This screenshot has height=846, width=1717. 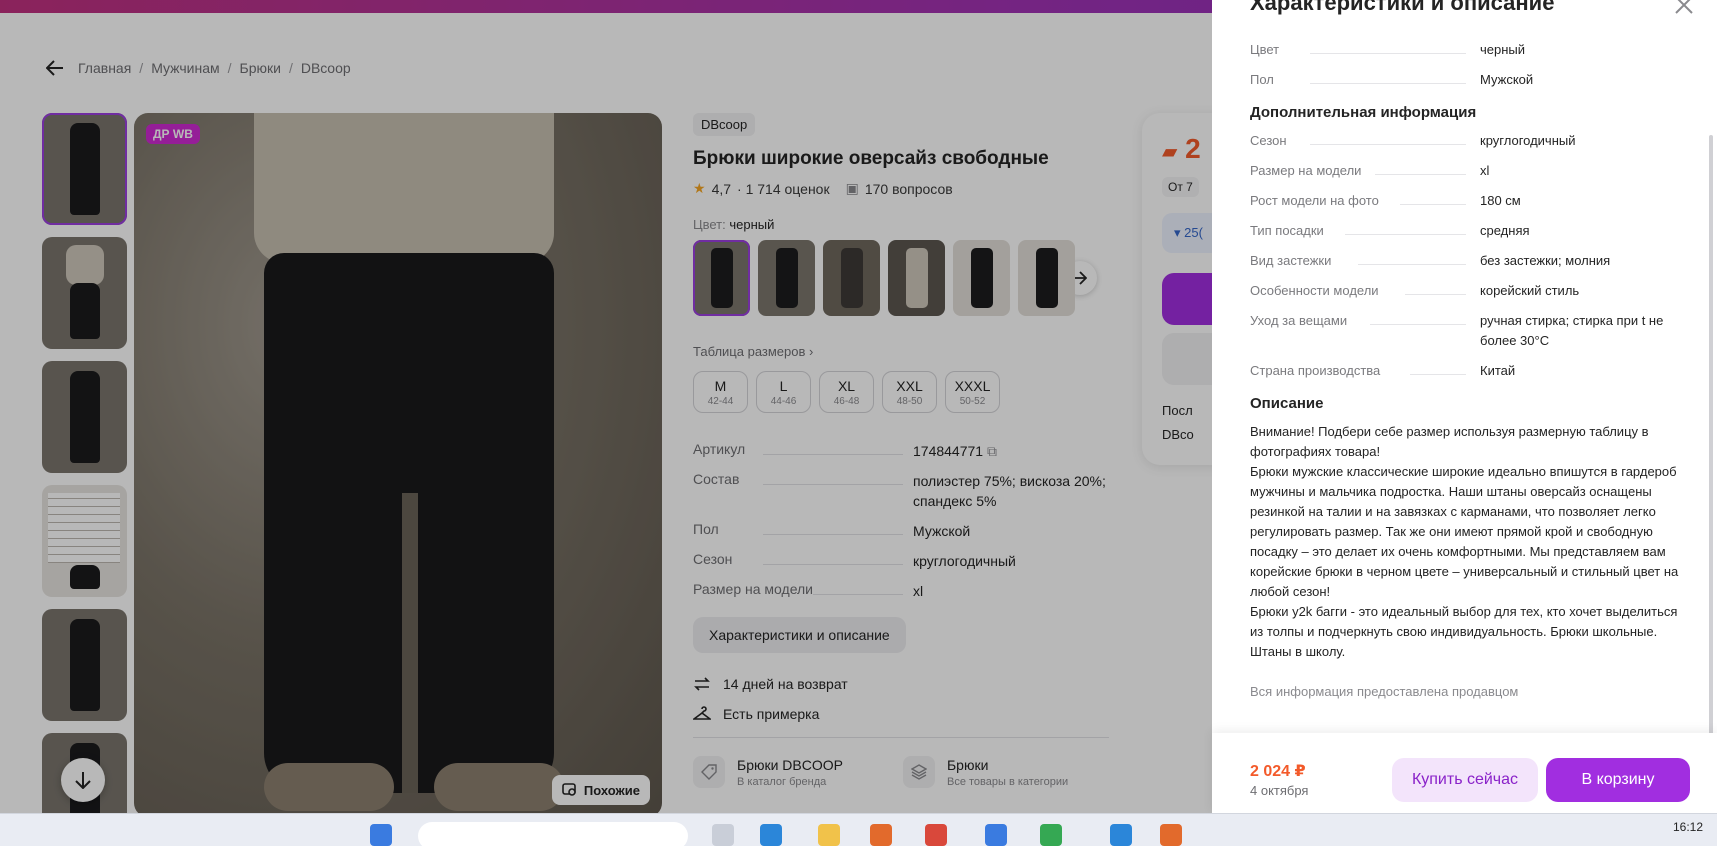 I want to click on office-icon, so click(x=881, y=835).